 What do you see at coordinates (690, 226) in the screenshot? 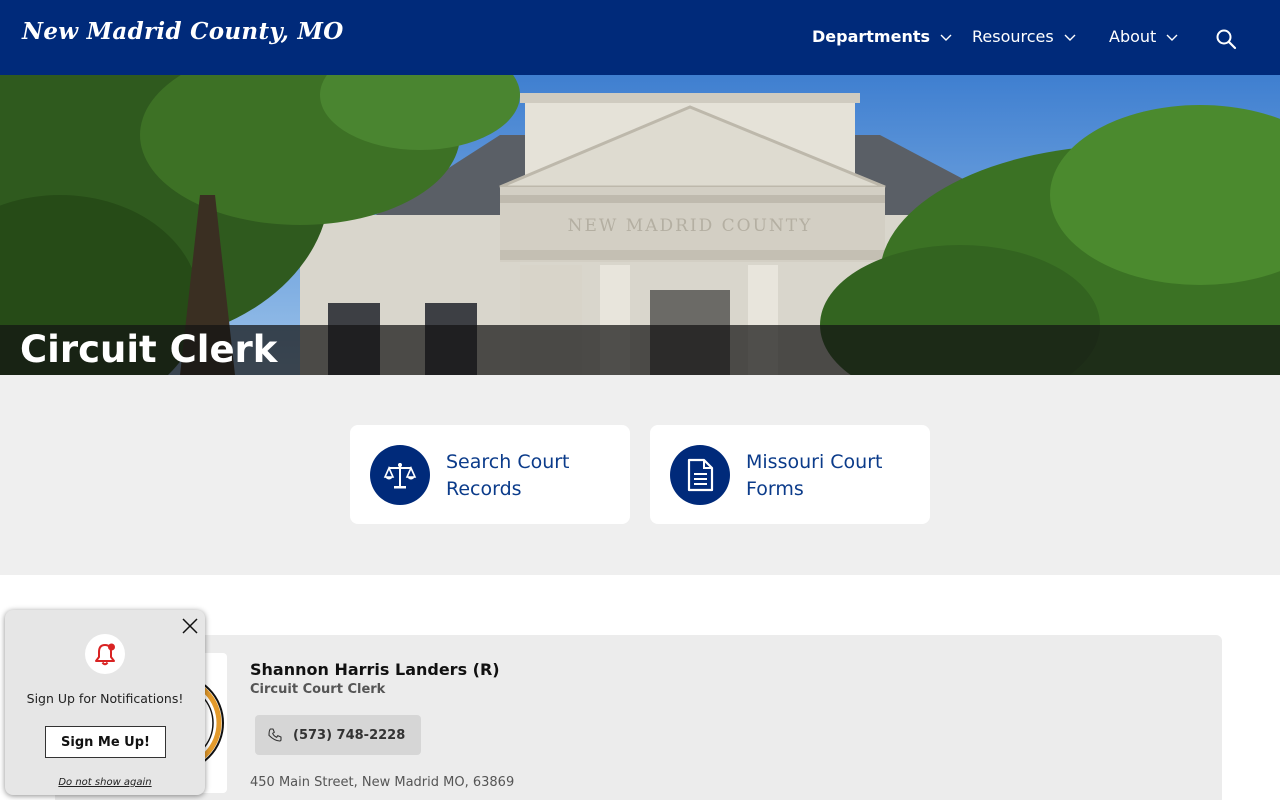
I see `inscription-text: NEW MADRID COUNTY` at bounding box center [690, 226].